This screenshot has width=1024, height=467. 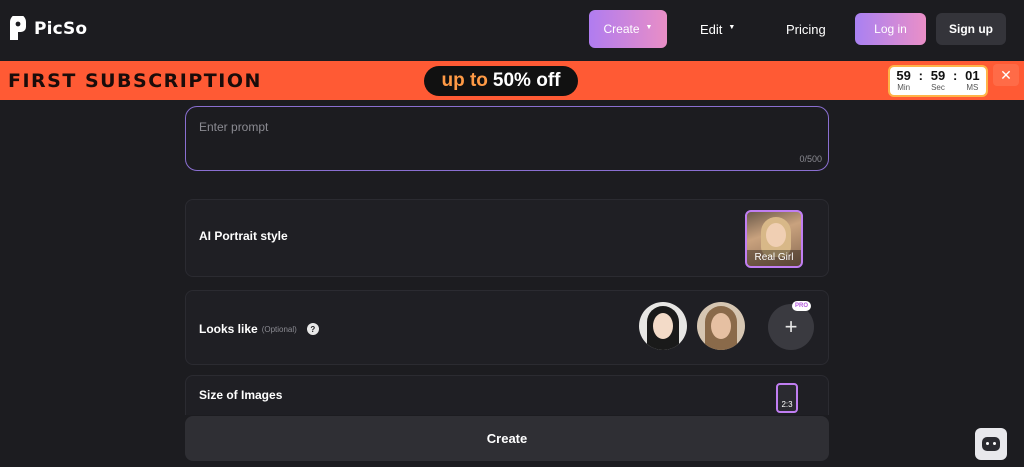 I want to click on style-option-real-girl: Real Girl, so click(x=774, y=239).